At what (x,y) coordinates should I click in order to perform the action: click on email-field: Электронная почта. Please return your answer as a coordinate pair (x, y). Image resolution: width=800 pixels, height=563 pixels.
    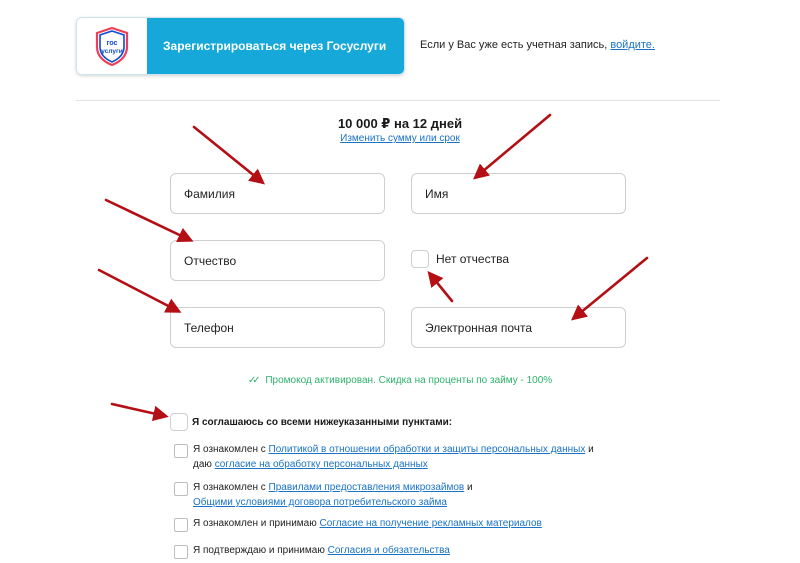
    Looking at the image, I should click on (518, 327).